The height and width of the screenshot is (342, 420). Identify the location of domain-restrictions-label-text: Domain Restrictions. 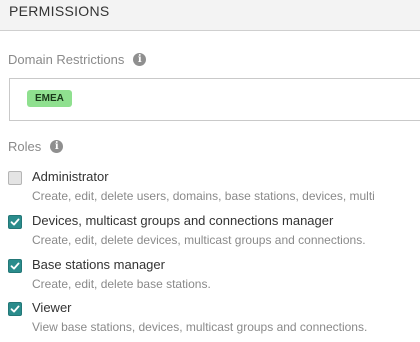
(66, 59).